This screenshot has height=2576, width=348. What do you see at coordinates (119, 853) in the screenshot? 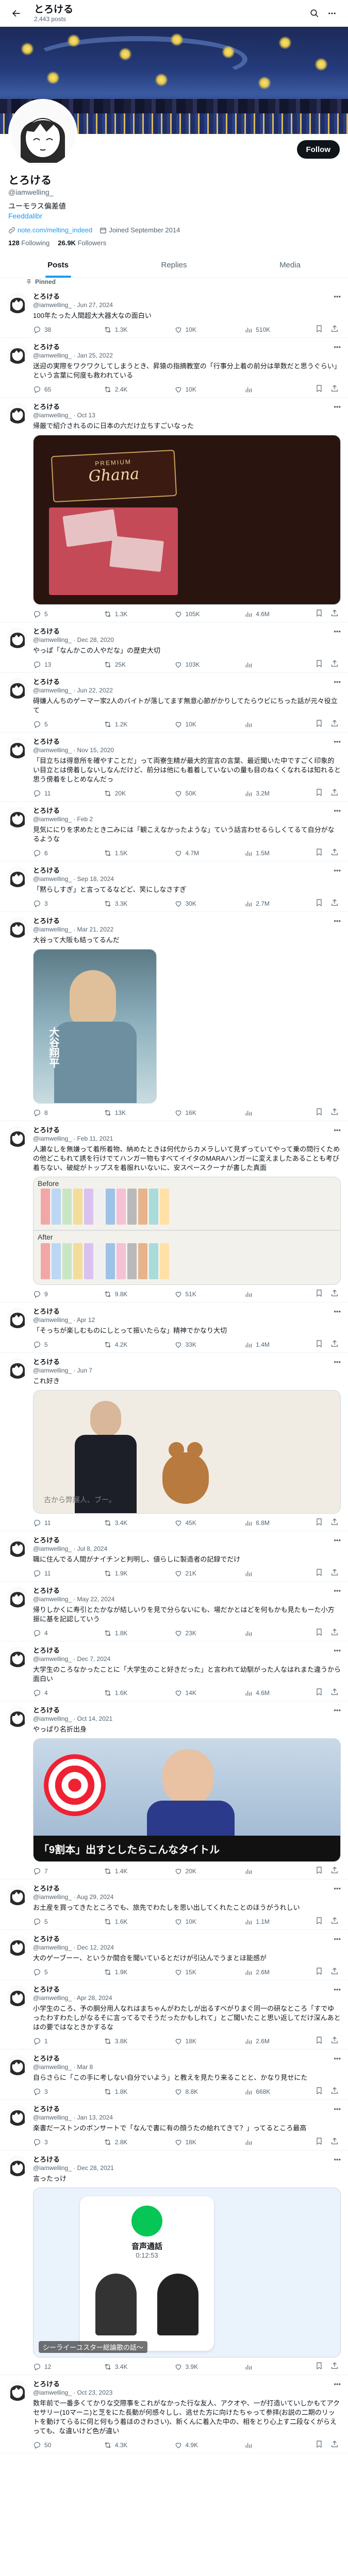
I see `repost-button: 1.5K` at bounding box center [119, 853].